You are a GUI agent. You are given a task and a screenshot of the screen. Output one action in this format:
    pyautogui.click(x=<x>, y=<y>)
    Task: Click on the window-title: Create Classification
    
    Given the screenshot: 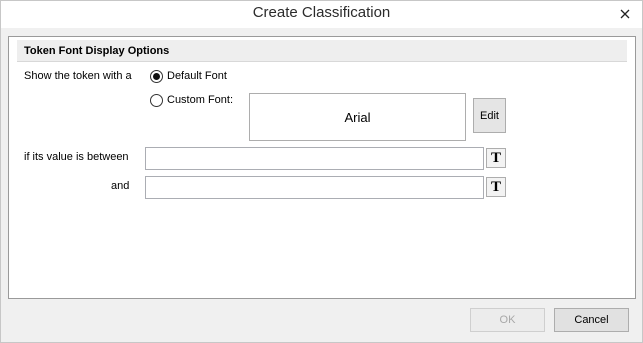 What is the action you would take?
    pyautogui.click(x=321, y=12)
    